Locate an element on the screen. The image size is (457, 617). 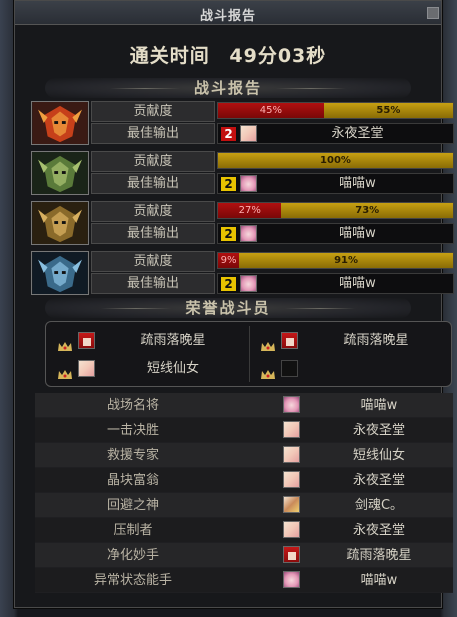
award-title: 晶块富翁 is located at coordinates (132, 480).